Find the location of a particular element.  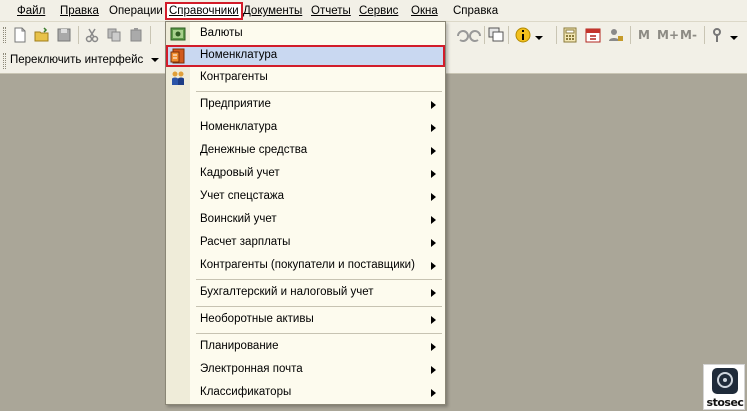

menu-item-military: Воинский учет is located at coordinates (305, 220).